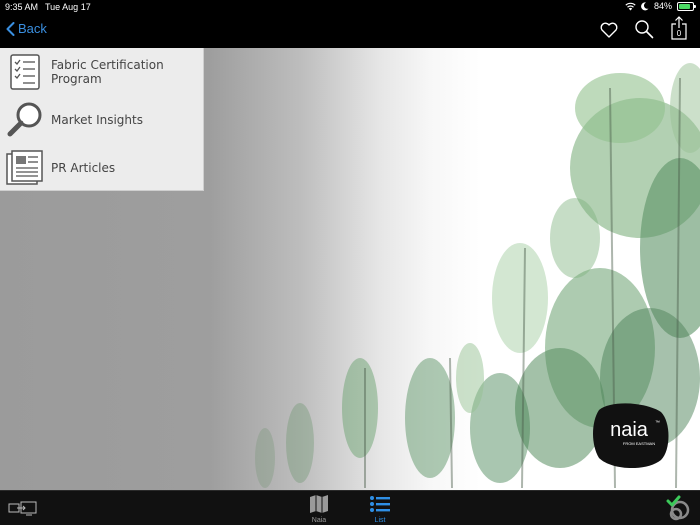 The image size is (700, 525). Describe the element at coordinates (380, 520) in the screenshot. I see `tab-label: List` at that location.